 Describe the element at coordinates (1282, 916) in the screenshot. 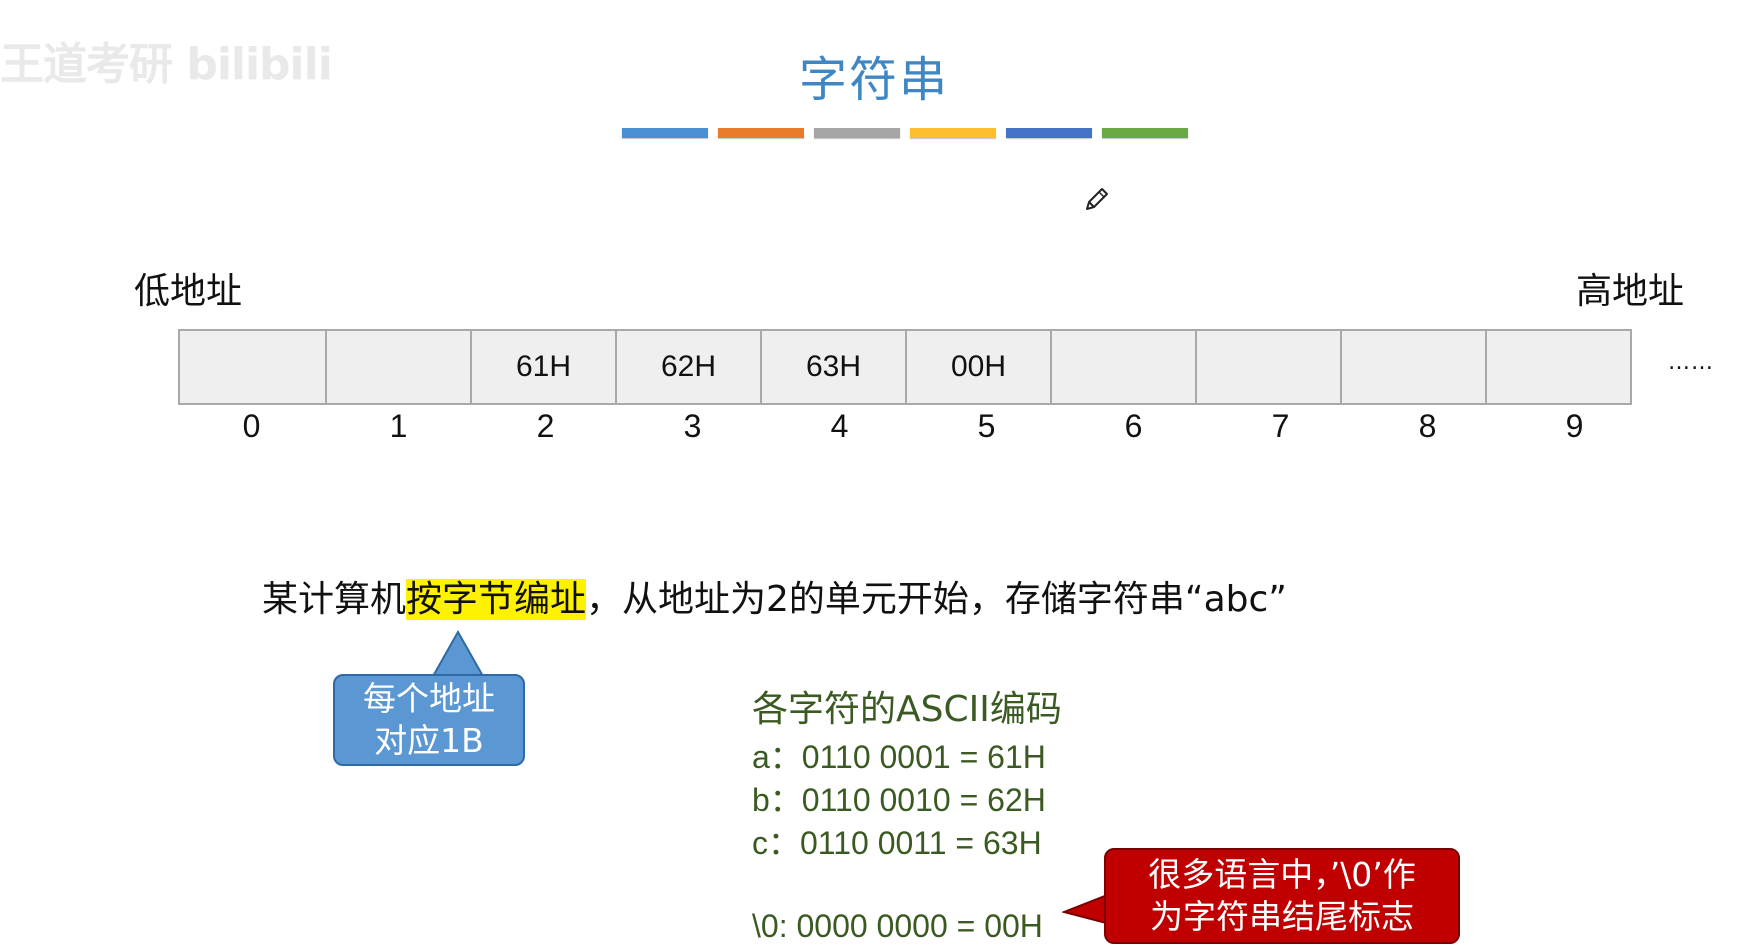

I see `callout-red-line2: 为字符串结尾标志` at that location.